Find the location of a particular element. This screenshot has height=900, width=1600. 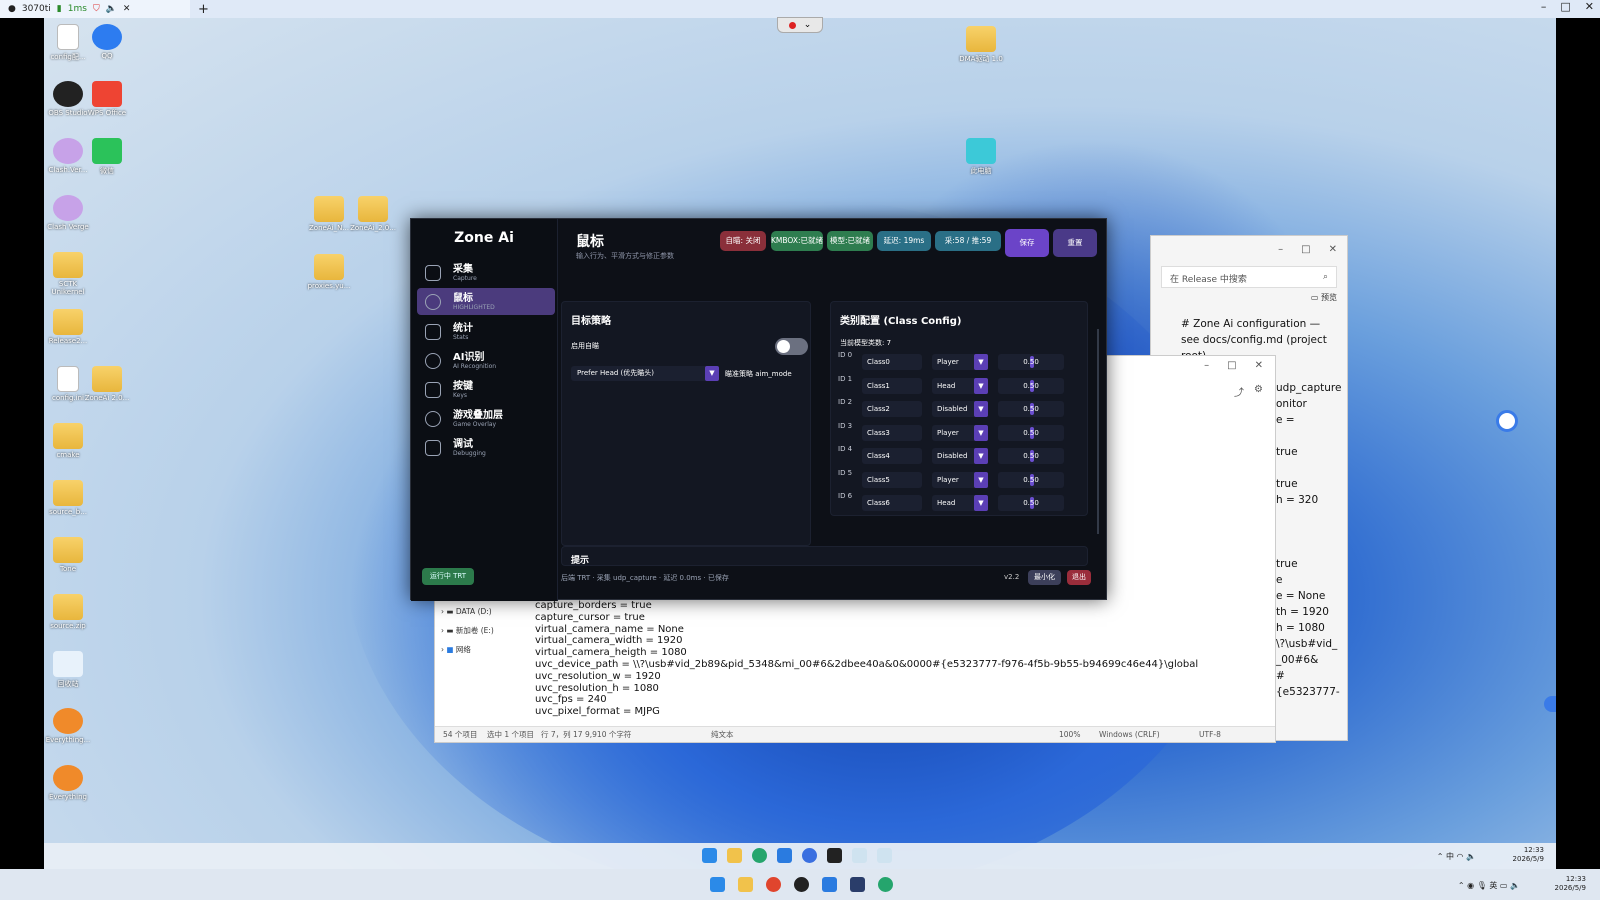

nav-item-keys: 按键 Keys is located at coordinates (486, 389).